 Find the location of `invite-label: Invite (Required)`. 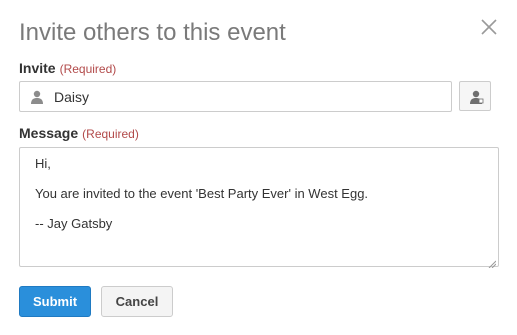

invite-label: Invite (Required) is located at coordinates (67, 68).